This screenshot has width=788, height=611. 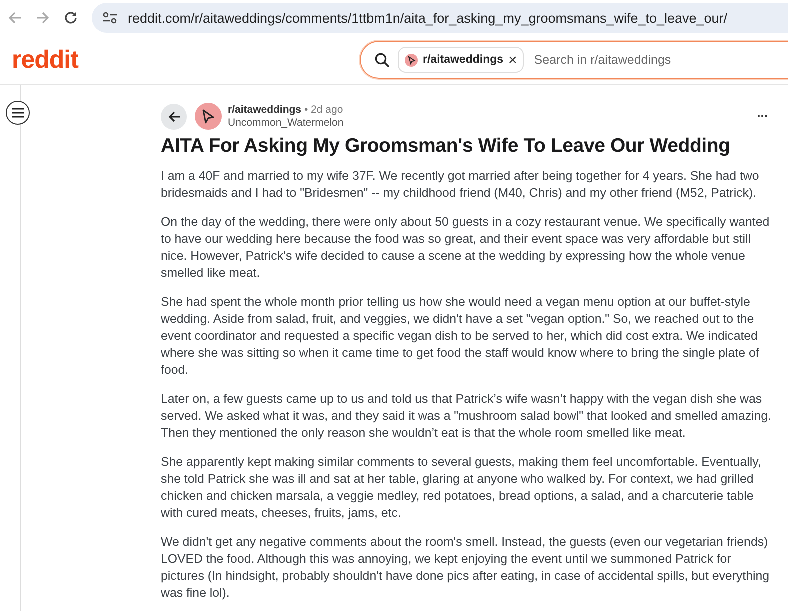 What do you see at coordinates (460, 185) in the screenshot?
I see `post-paragraph: I am a 40F and married to my wife 37F. We recently got married after being together for 4 years. She had two bridesmaids and I had to "Bridesmen" -- my childhood friend (M40, Chris) and my other friend (M52, Patrick).` at bounding box center [460, 185].